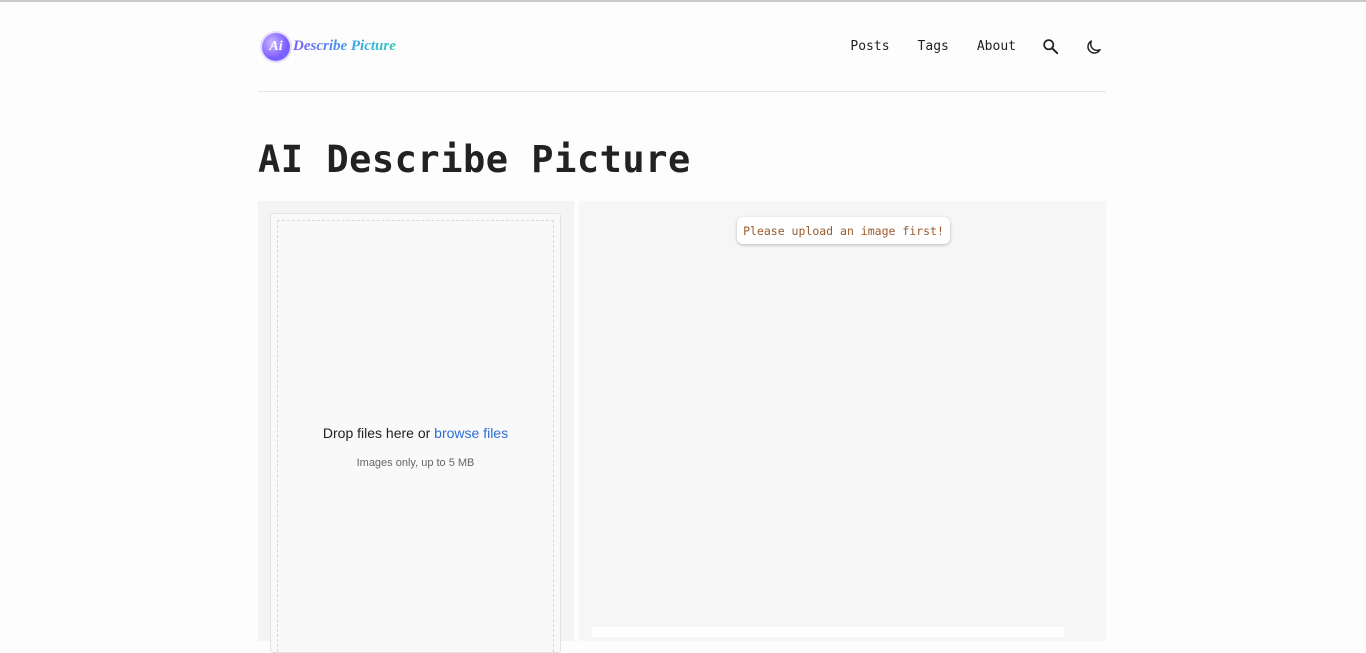 This screenshot has height=653, width=1366. I want to click on logo-text: Describe Picture, so click(344, 46).